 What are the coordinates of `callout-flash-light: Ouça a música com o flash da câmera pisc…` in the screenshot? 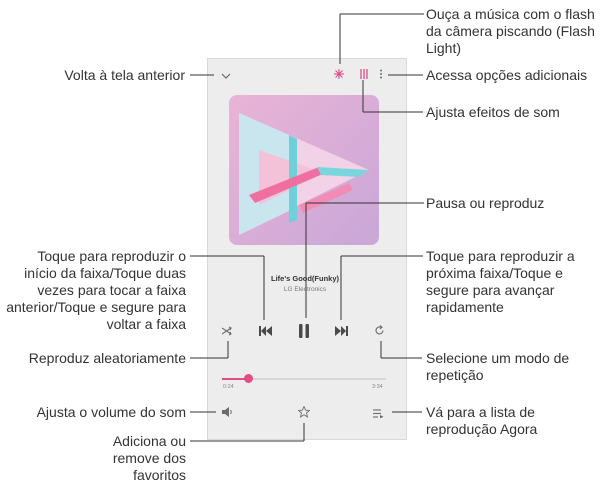 It's located at (510, 31).